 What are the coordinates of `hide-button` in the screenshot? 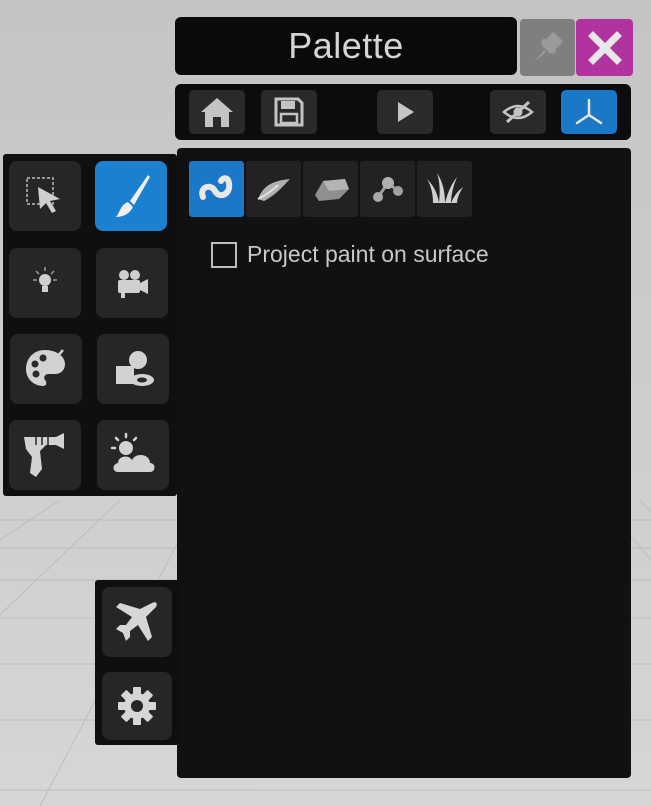 It's located at (518, 112).